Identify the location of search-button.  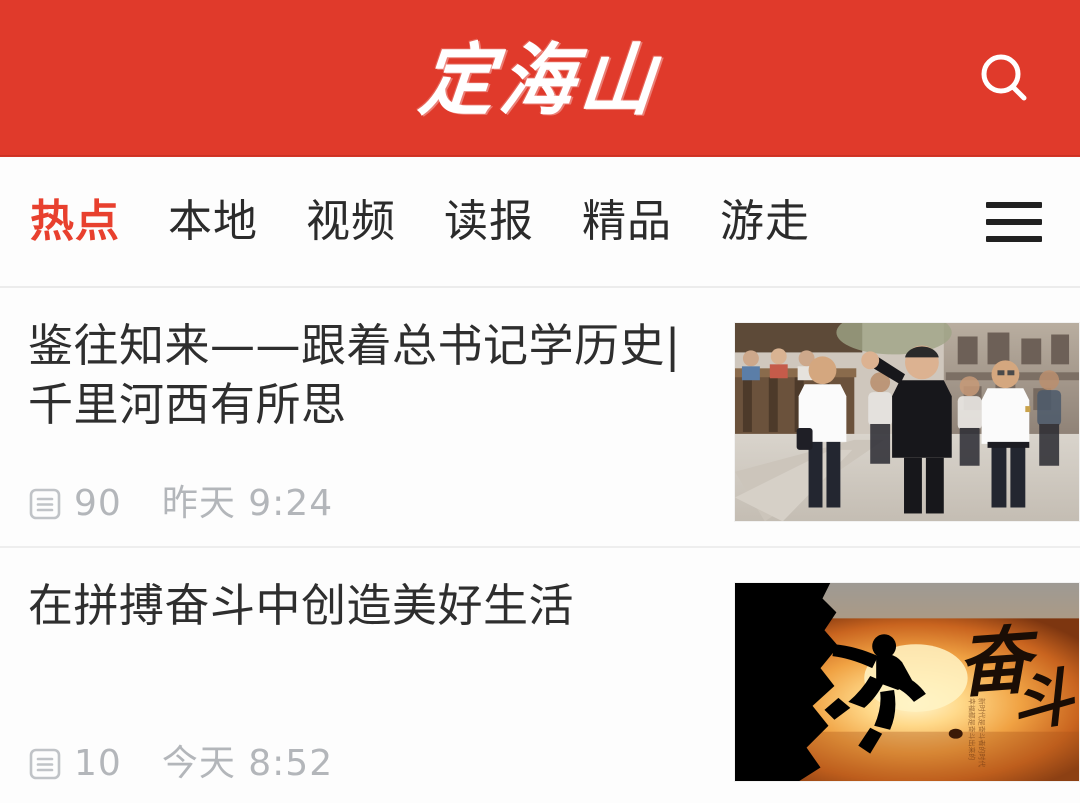
(1005, 79).